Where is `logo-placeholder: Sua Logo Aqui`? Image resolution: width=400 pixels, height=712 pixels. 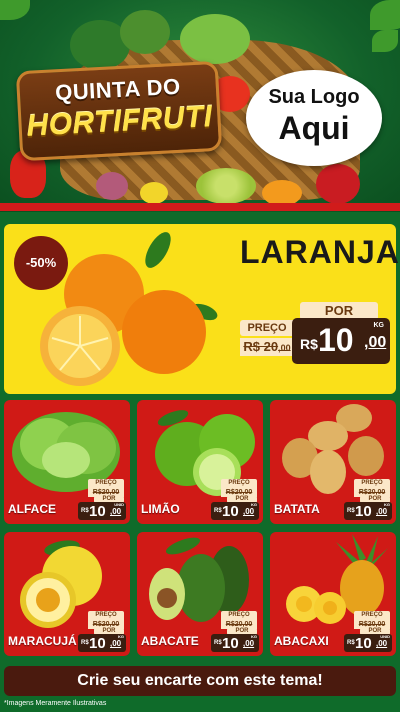
logo-placeholder: Sua Logo Aqui is located at coordinates (314, 118).